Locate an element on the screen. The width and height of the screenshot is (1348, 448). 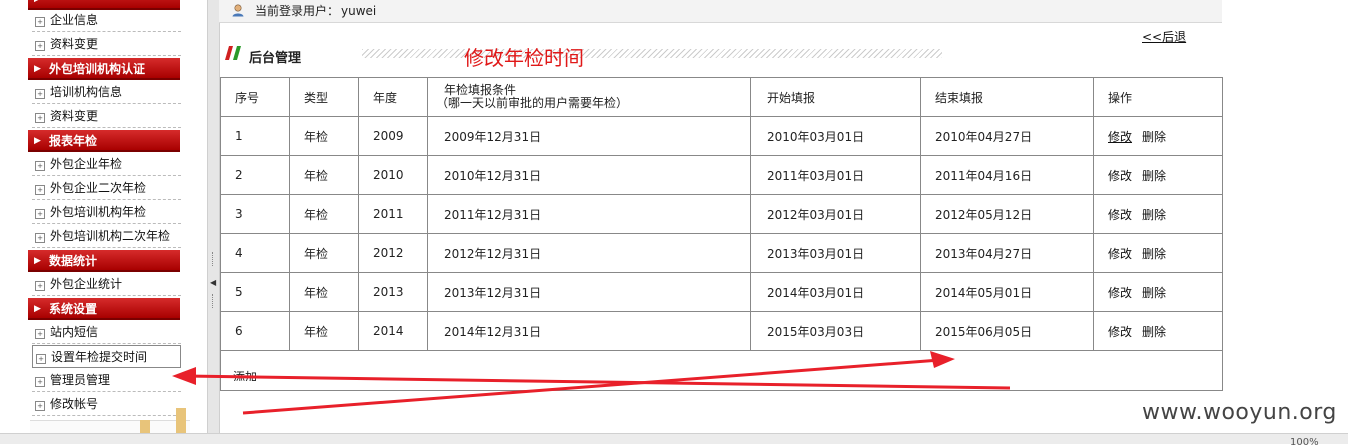
cell-year: 2009 is located at coordinates (393, 136).